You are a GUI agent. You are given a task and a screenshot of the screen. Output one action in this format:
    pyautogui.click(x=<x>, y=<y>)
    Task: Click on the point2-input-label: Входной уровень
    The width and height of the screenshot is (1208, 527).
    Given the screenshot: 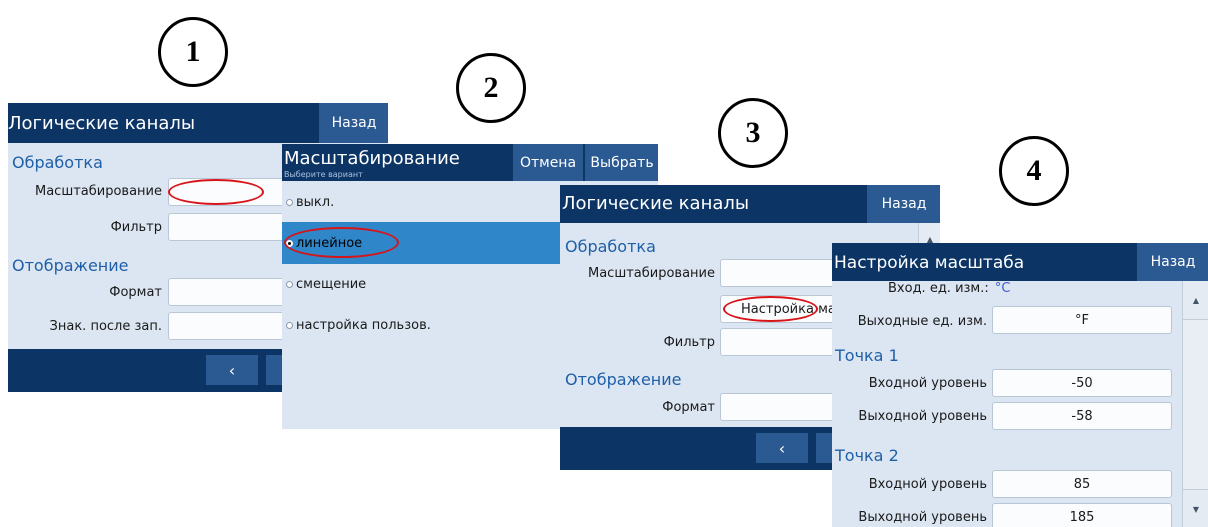 What is the action you would take?
    pyautogui.click(x=927, y=484)
    